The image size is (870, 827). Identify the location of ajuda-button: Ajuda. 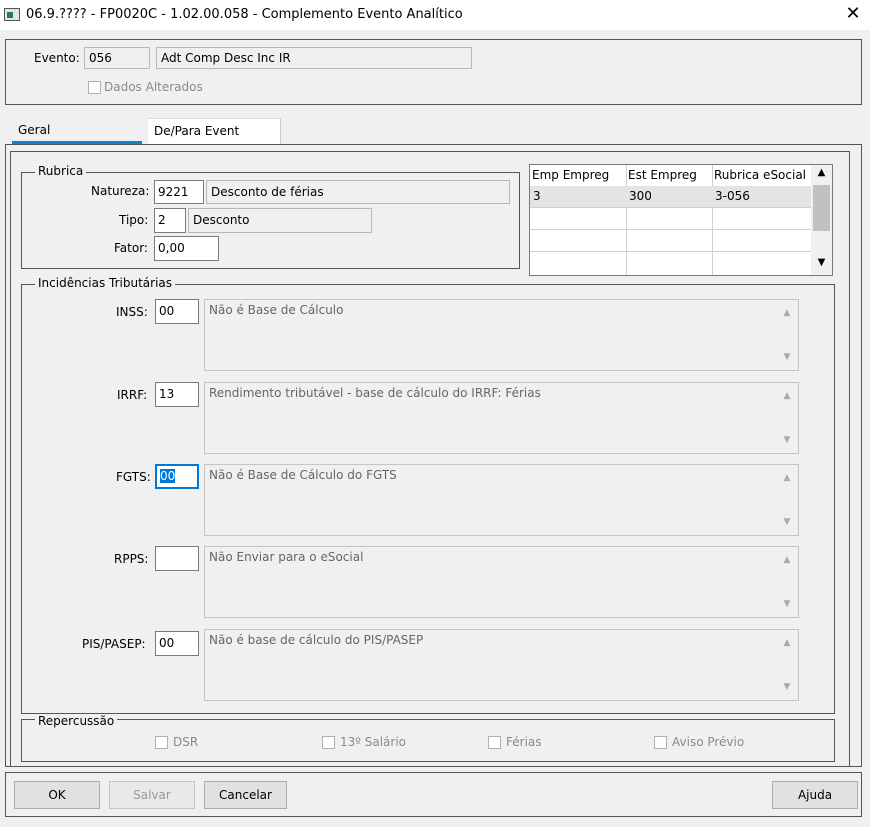
(815, 795).